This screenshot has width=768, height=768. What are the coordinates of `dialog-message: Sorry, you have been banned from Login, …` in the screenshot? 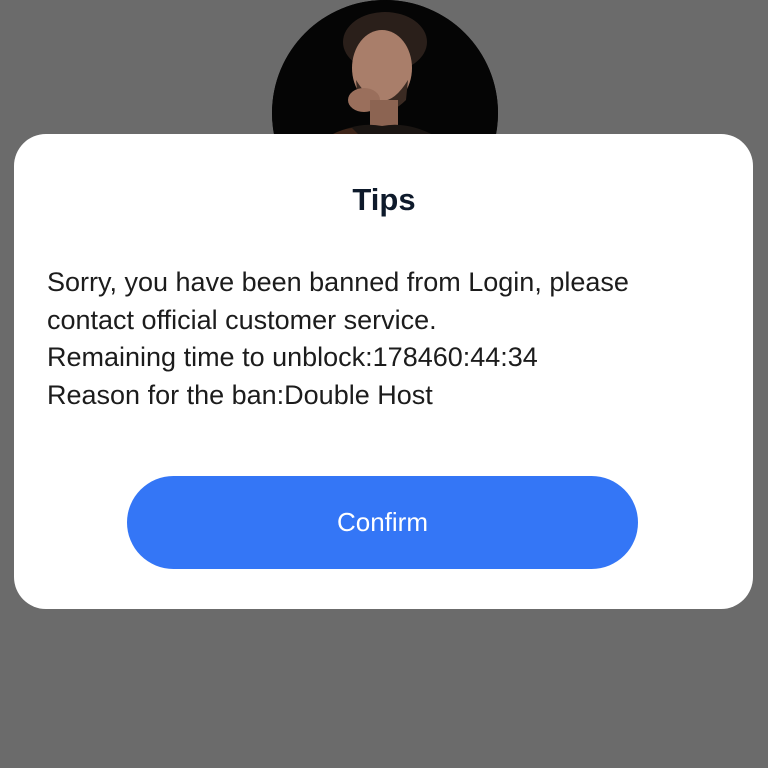 It's located at (338, 338).